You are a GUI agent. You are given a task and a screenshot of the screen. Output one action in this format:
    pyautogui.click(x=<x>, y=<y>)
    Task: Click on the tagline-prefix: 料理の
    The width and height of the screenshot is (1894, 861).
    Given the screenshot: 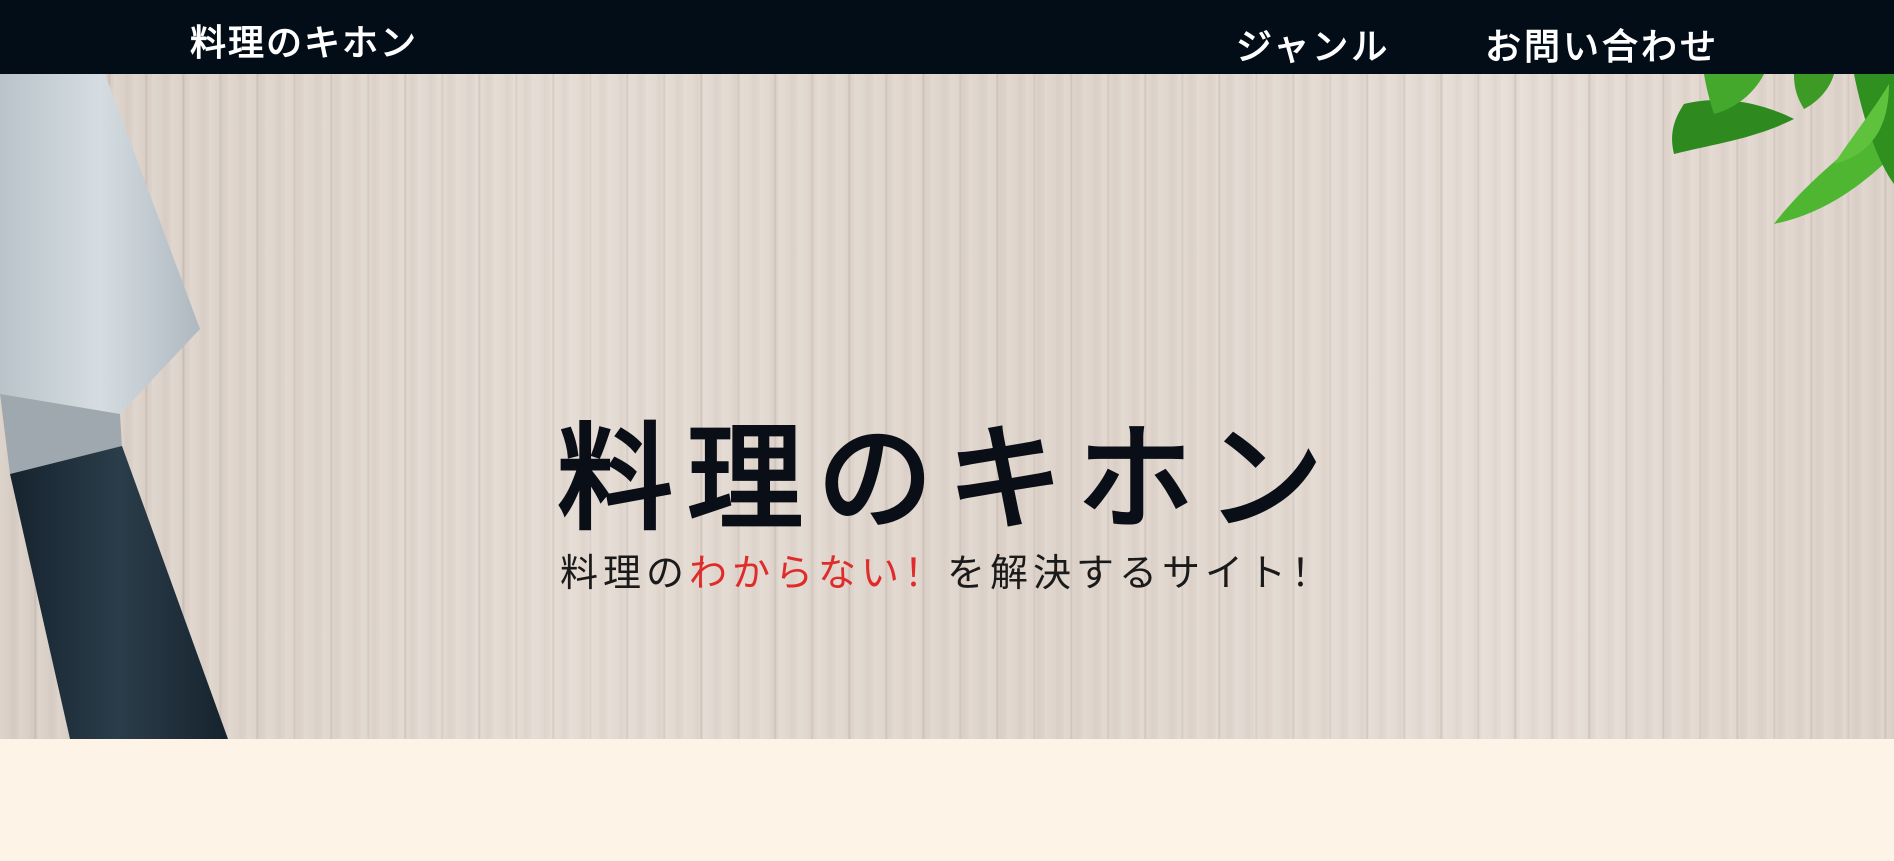 What is the action you would take?
    pyautogui.click(x=624, y=573)
    